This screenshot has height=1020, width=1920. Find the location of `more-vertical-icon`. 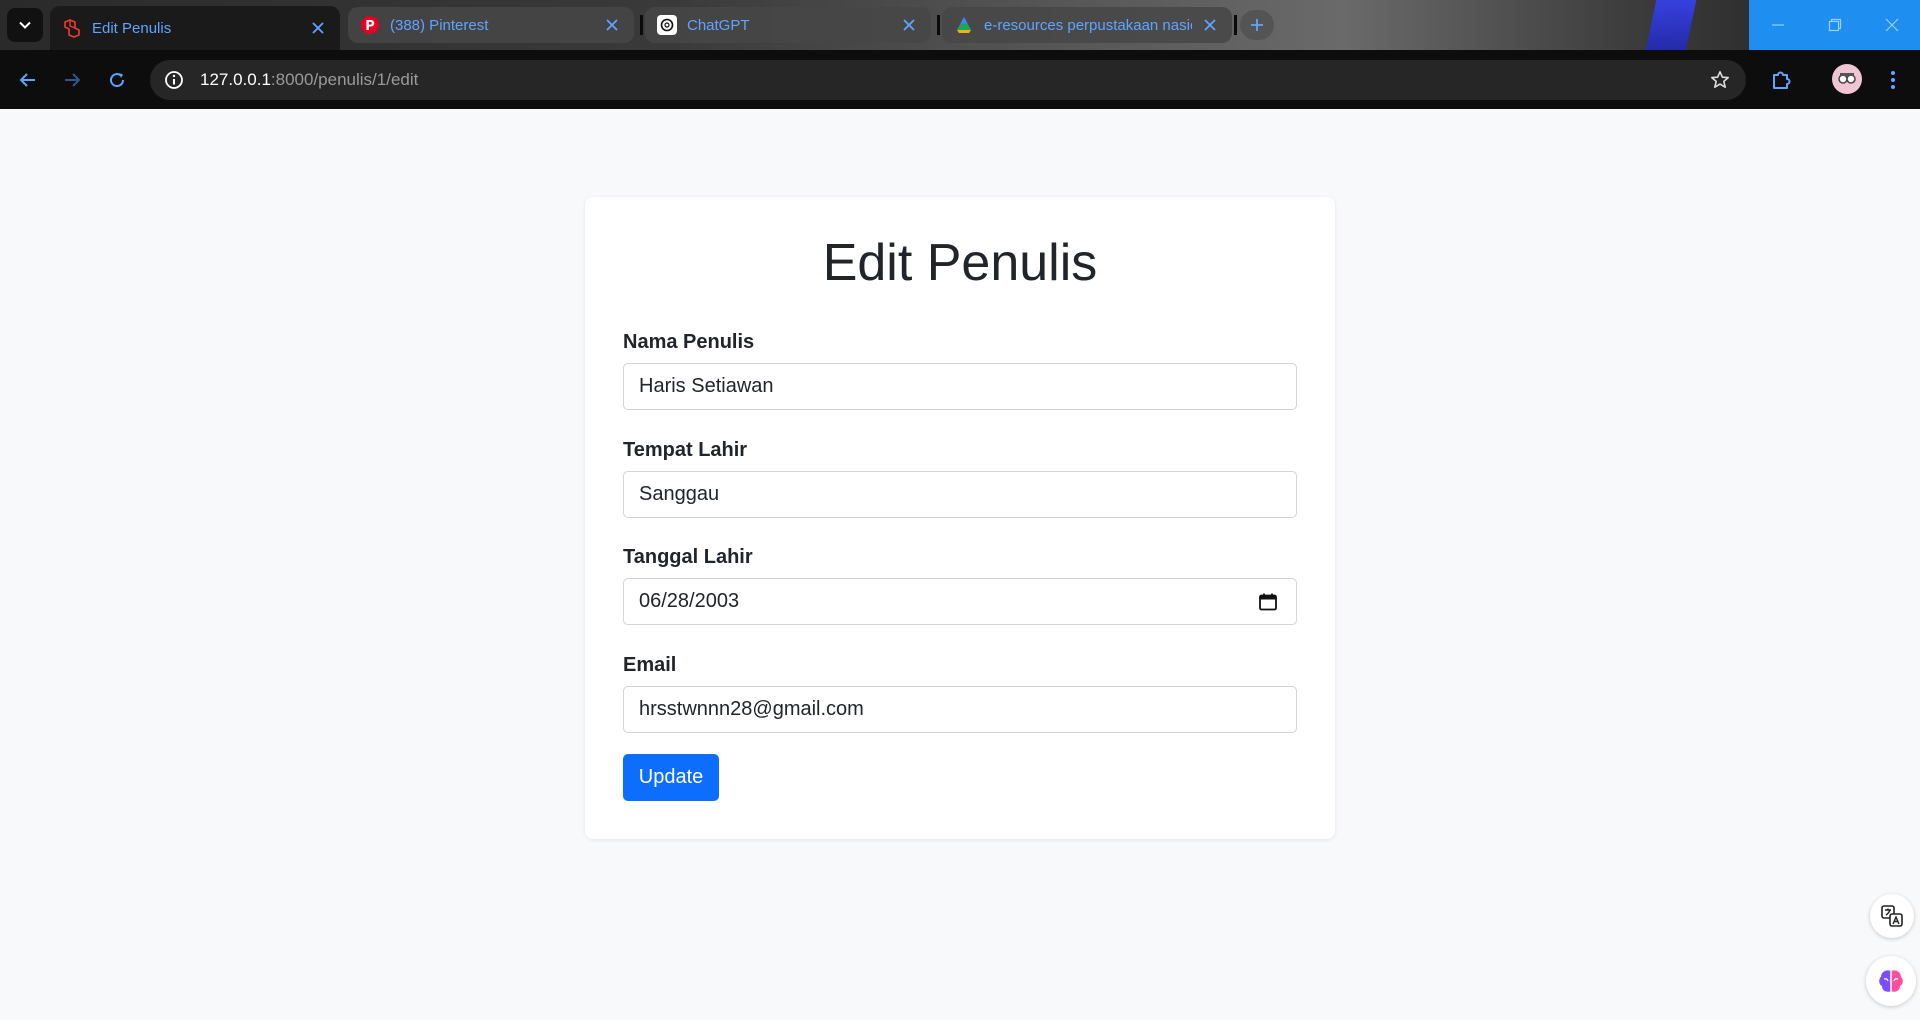

more-vertical-icon is located at coordinates (1893, 80).